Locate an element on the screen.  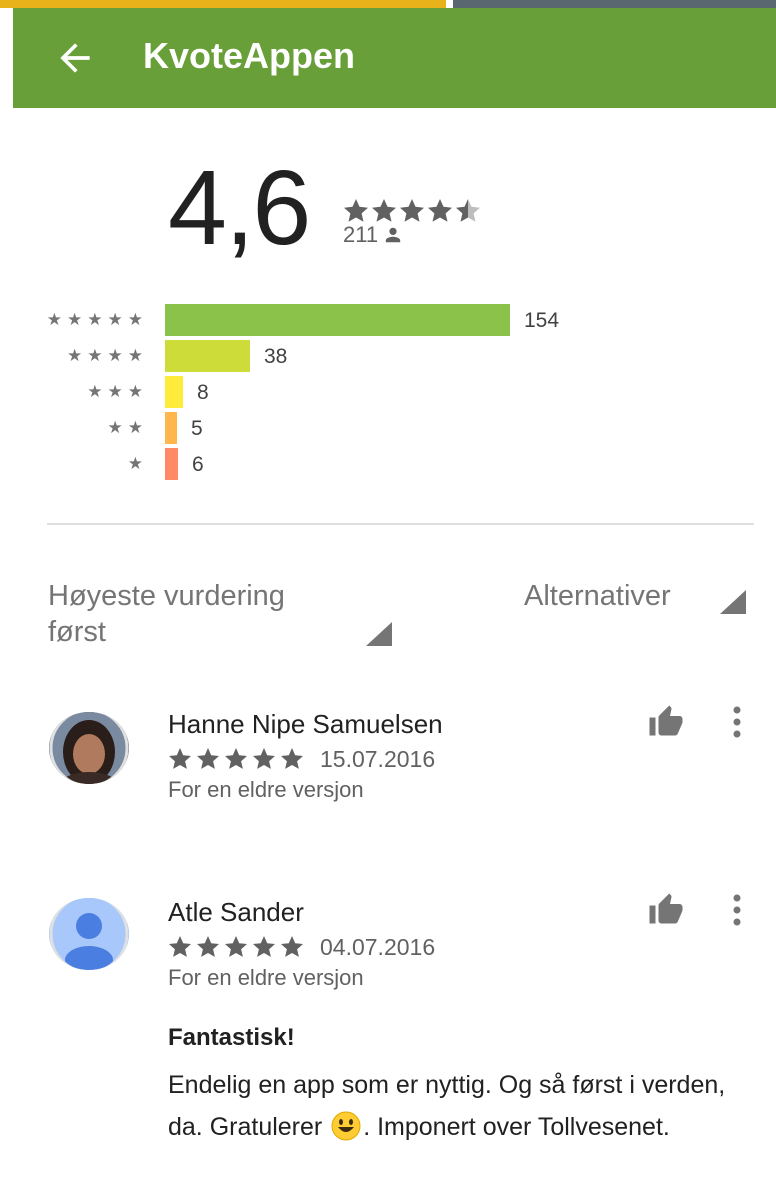
app-bar: KvoteAppen is located at coordinates (394, 58).